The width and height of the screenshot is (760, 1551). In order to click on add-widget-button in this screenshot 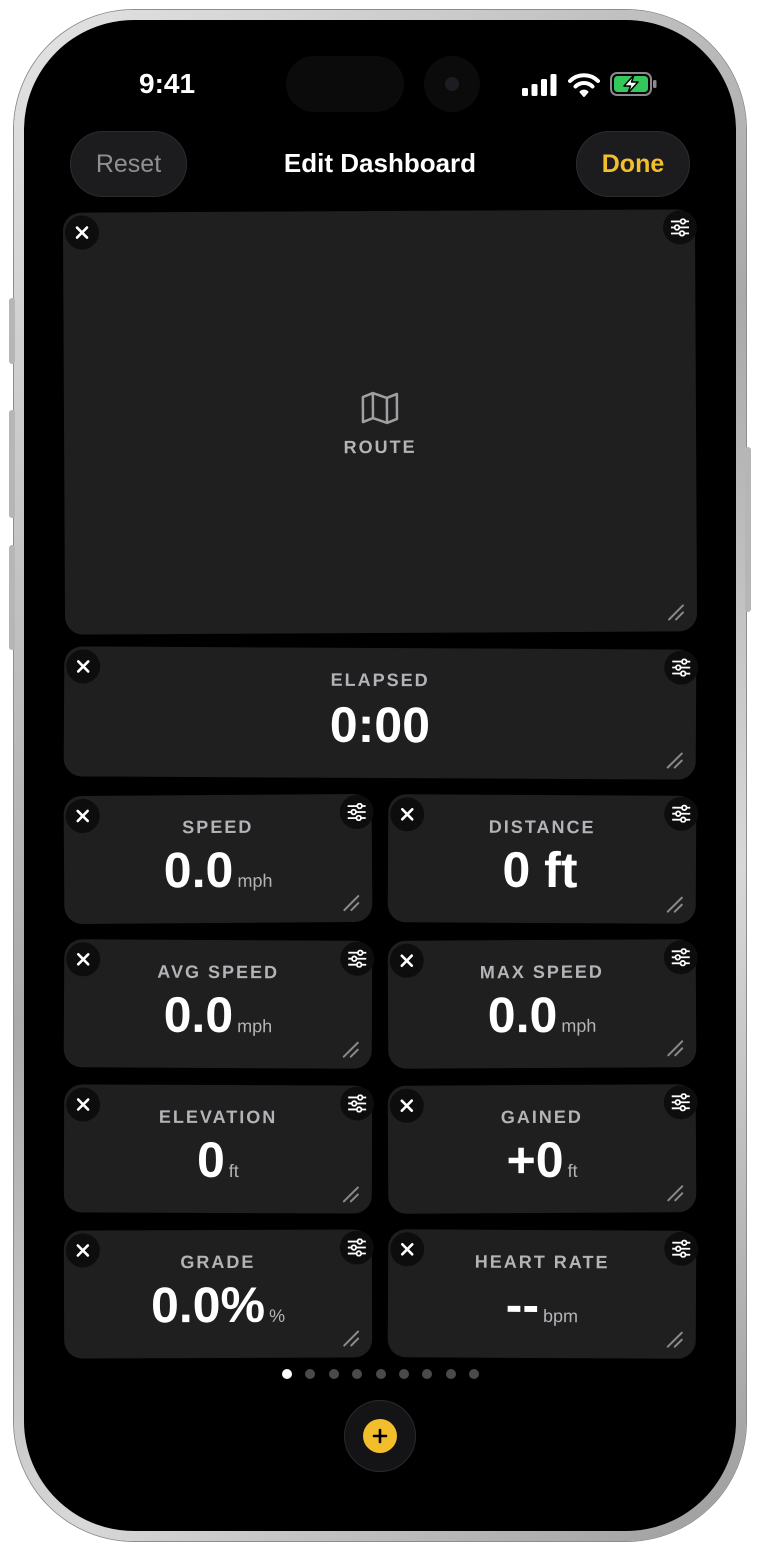, I will do `click(380, 1436)`.